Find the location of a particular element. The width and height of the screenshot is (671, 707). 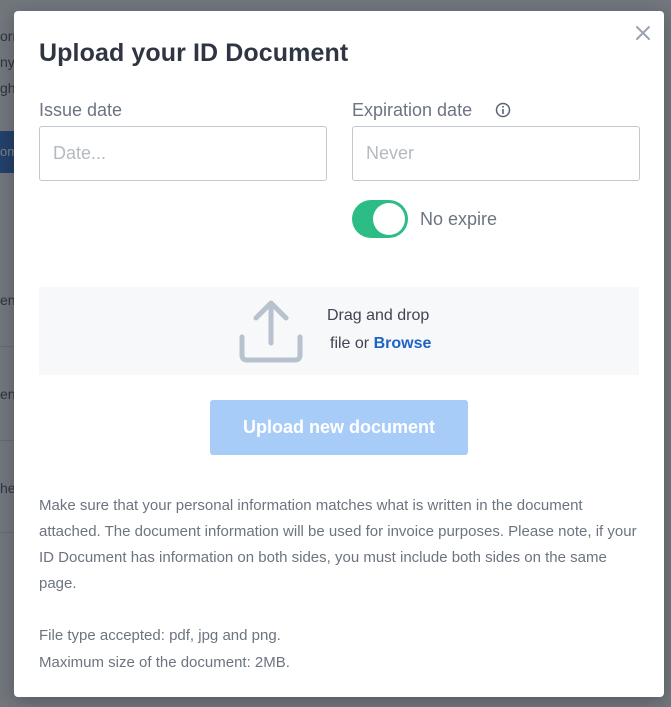

info-icon is located at coordinates (503, 110).